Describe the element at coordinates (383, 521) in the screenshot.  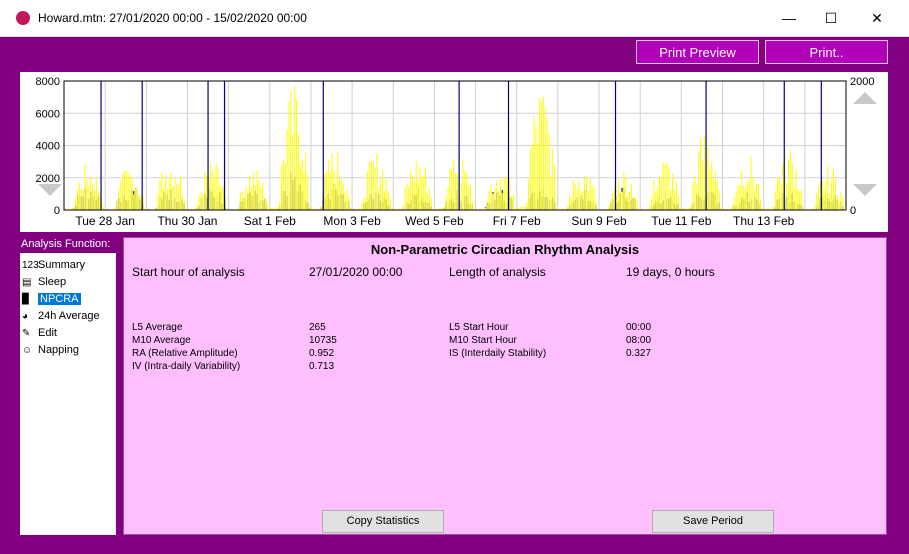
I see `copy-statistics-button: Copy Statistics` at that location.